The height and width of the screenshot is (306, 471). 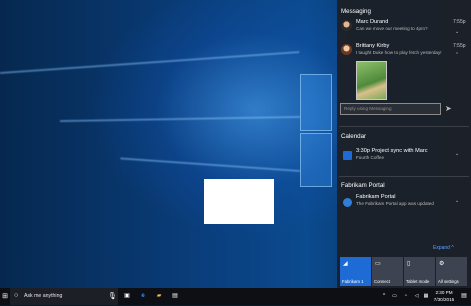 What do you see at coordinates (382, 281) in the screenshot?
I see `quick-action-label: Connect` at bounding box center [382, 281].